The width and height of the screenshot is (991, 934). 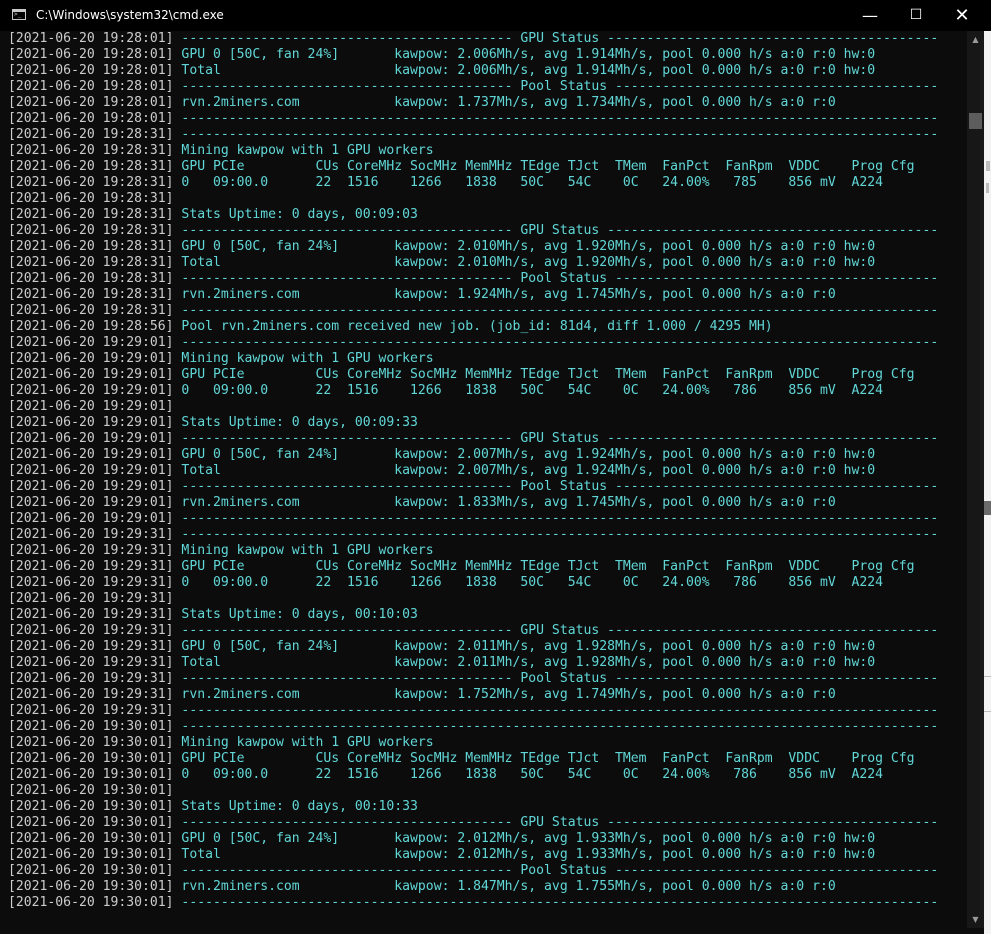 What do you see at coordinates (987, 482) in the screenshot?
I see `background-window-edge` at bounding box center [987, 482].